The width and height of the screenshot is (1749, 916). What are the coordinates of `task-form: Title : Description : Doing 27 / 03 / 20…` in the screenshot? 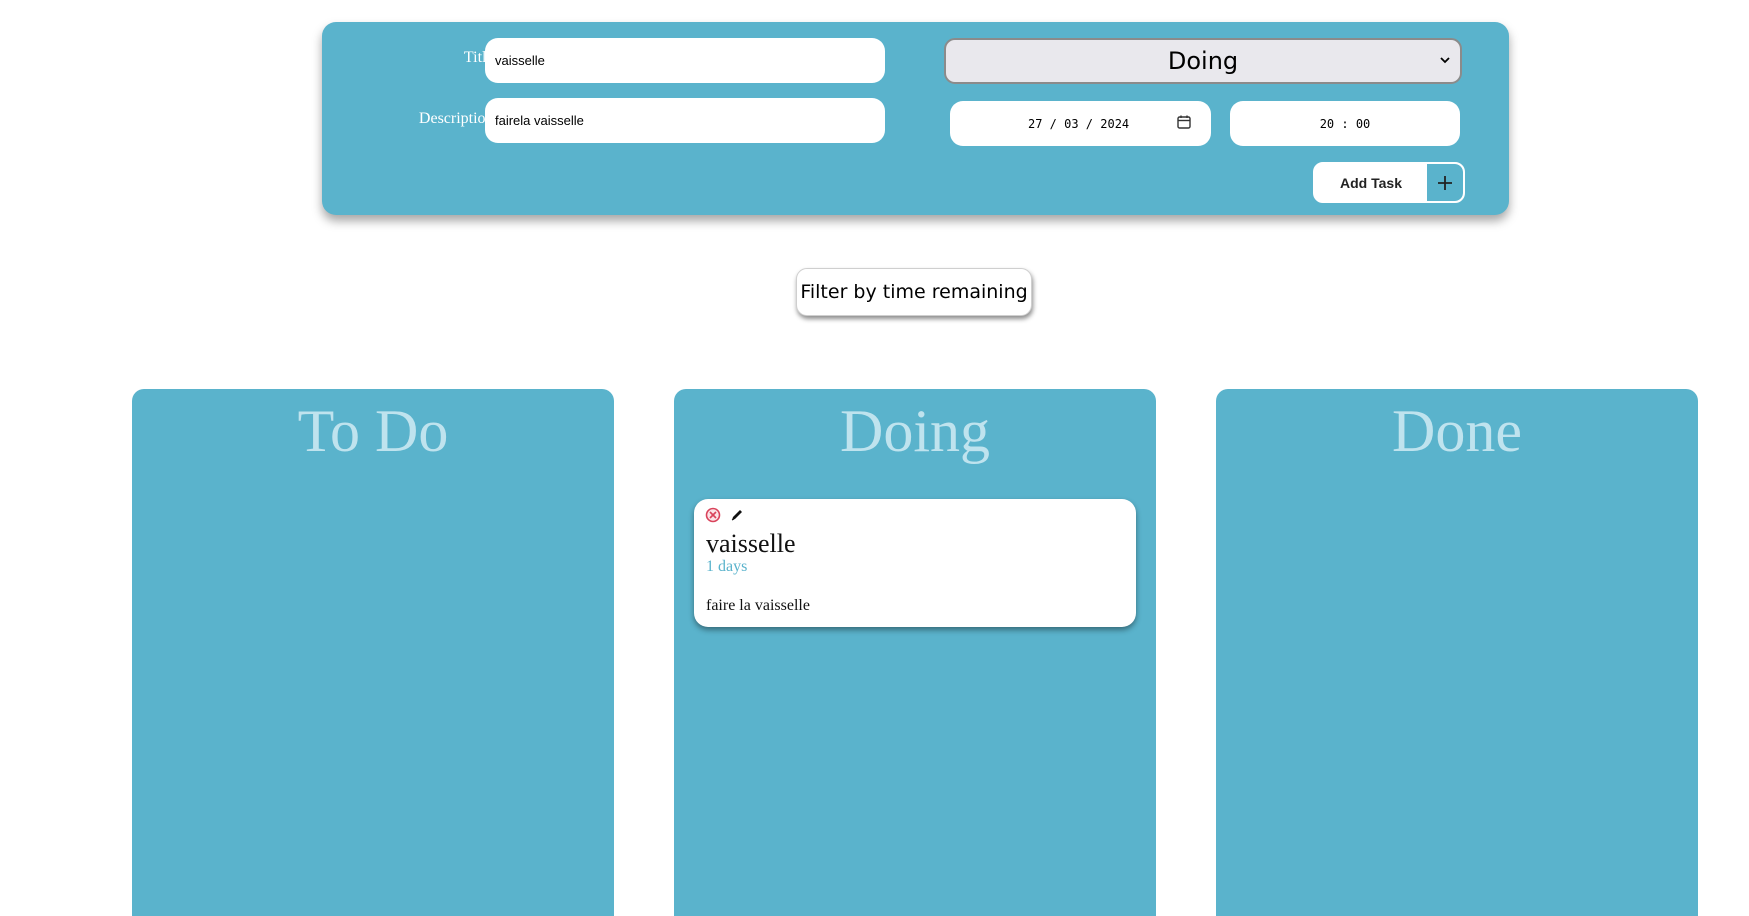 It's located at (915, 118).